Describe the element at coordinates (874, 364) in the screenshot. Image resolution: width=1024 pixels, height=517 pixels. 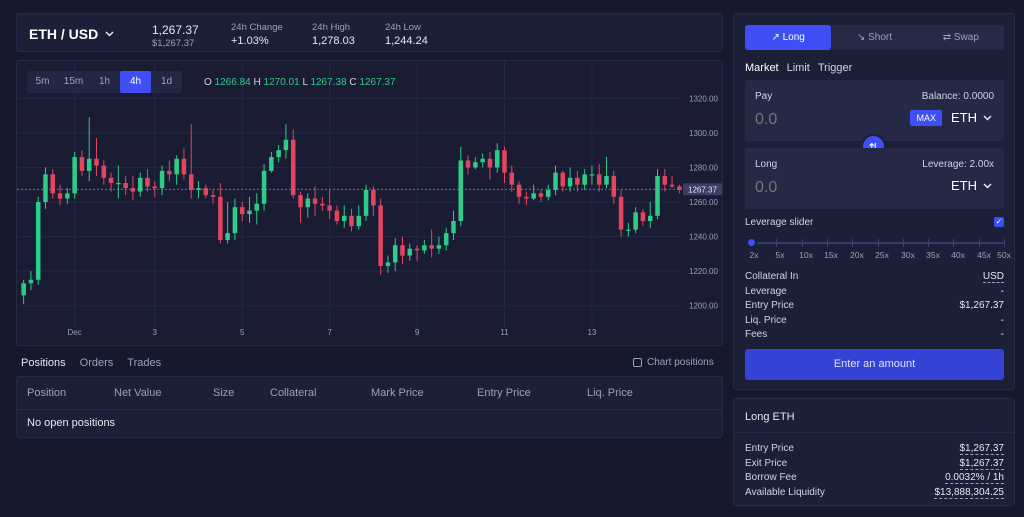
I see `enter-amount-button: Enter an amount` at that location.